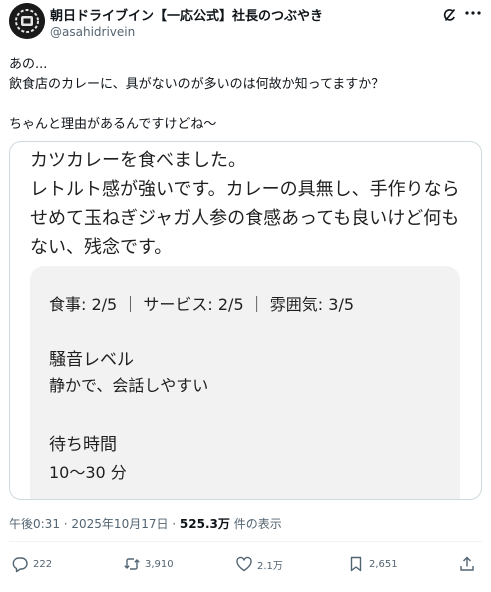 This screenshot has width=491, height=592. Describe the element at coordinates (91, 360) in the screenshot. I see `noise-title: 騒音レベル` at that location.